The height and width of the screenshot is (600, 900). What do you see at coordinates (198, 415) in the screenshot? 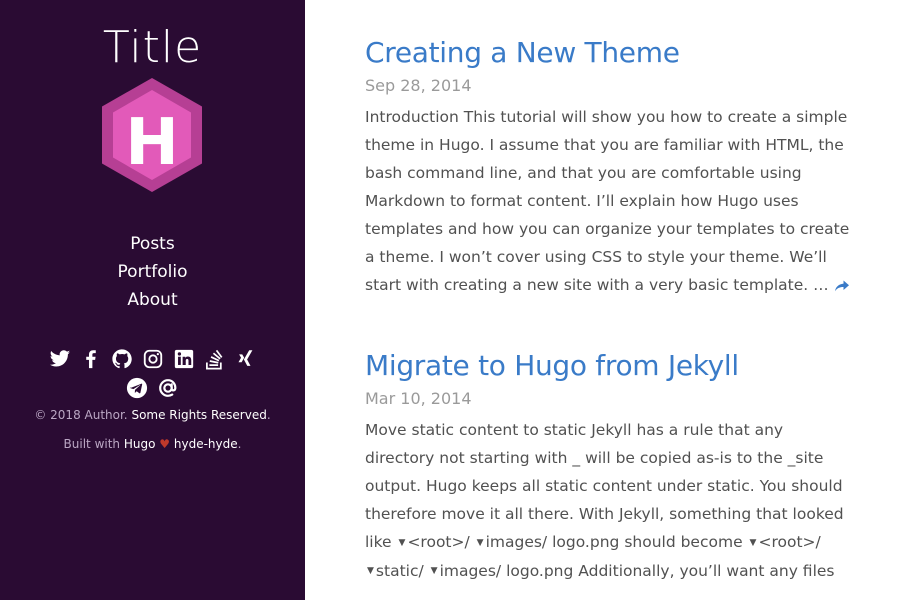
I see `license-link: Some Rights Reserved` at bounding box center [198, 415].